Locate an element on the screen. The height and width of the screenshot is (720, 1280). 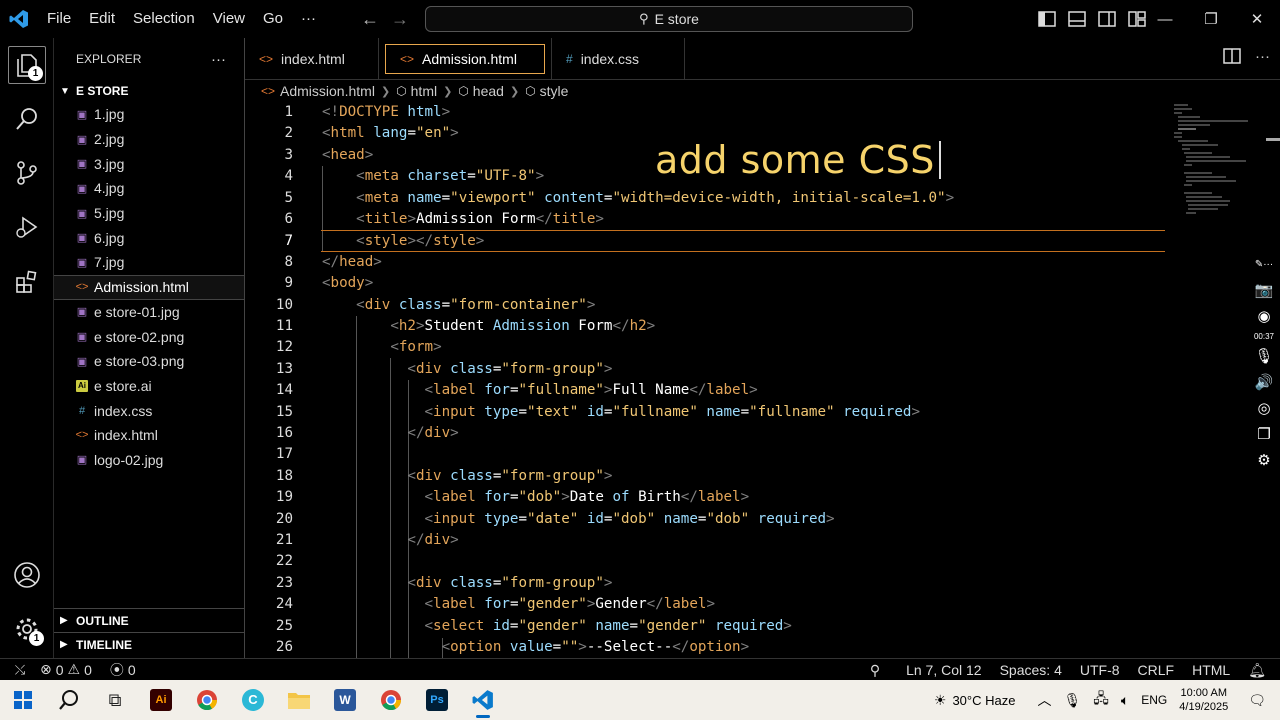
tab-index-html: <> index.html is located at coordinates (312, 59).